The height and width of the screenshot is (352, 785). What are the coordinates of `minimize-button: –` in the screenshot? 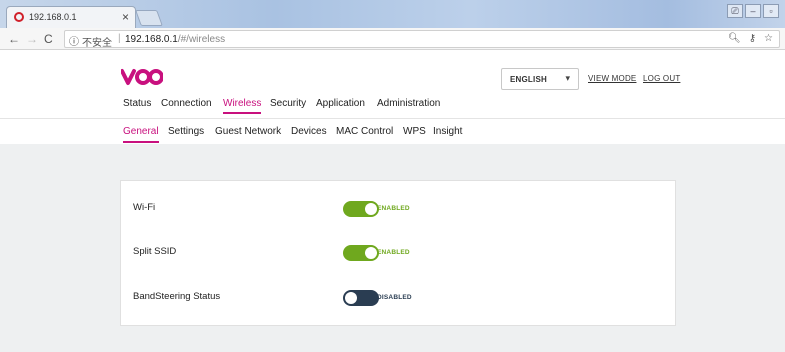 It's located at (753, 11).